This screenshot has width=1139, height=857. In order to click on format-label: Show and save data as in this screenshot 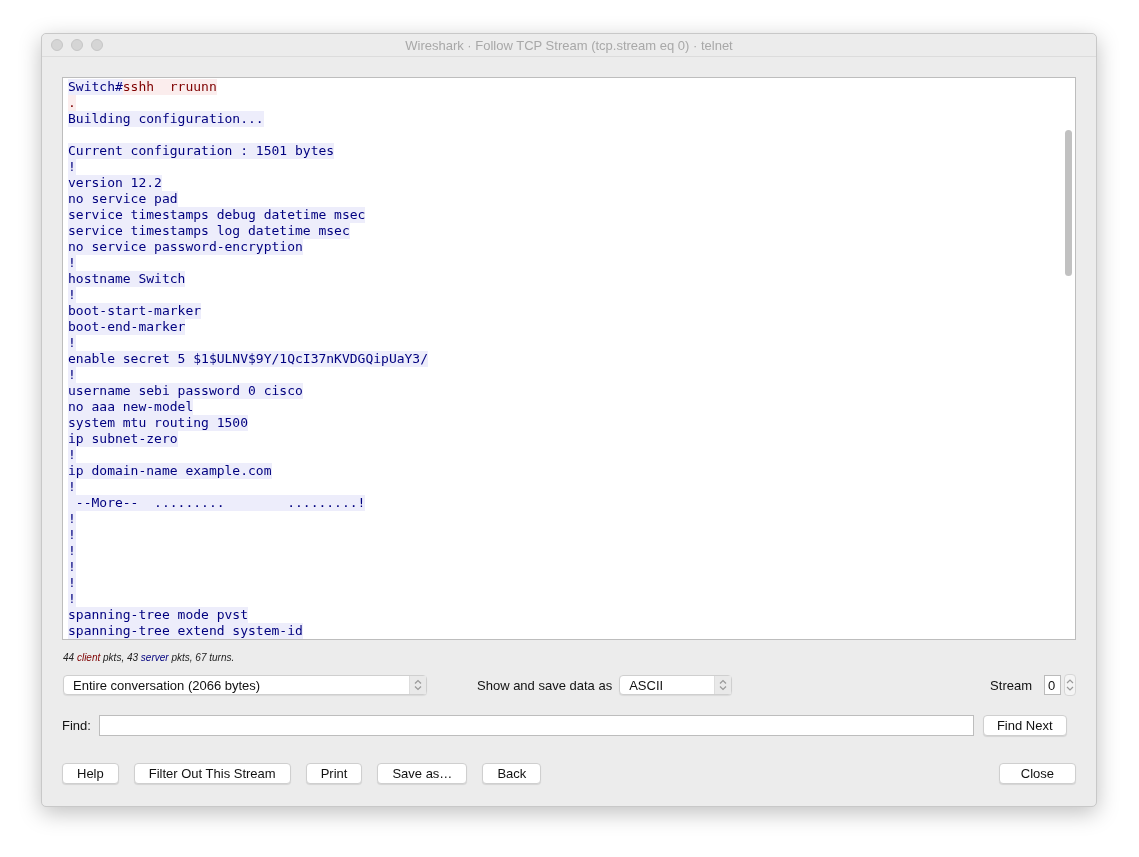, I will do `click(545, 685)`.